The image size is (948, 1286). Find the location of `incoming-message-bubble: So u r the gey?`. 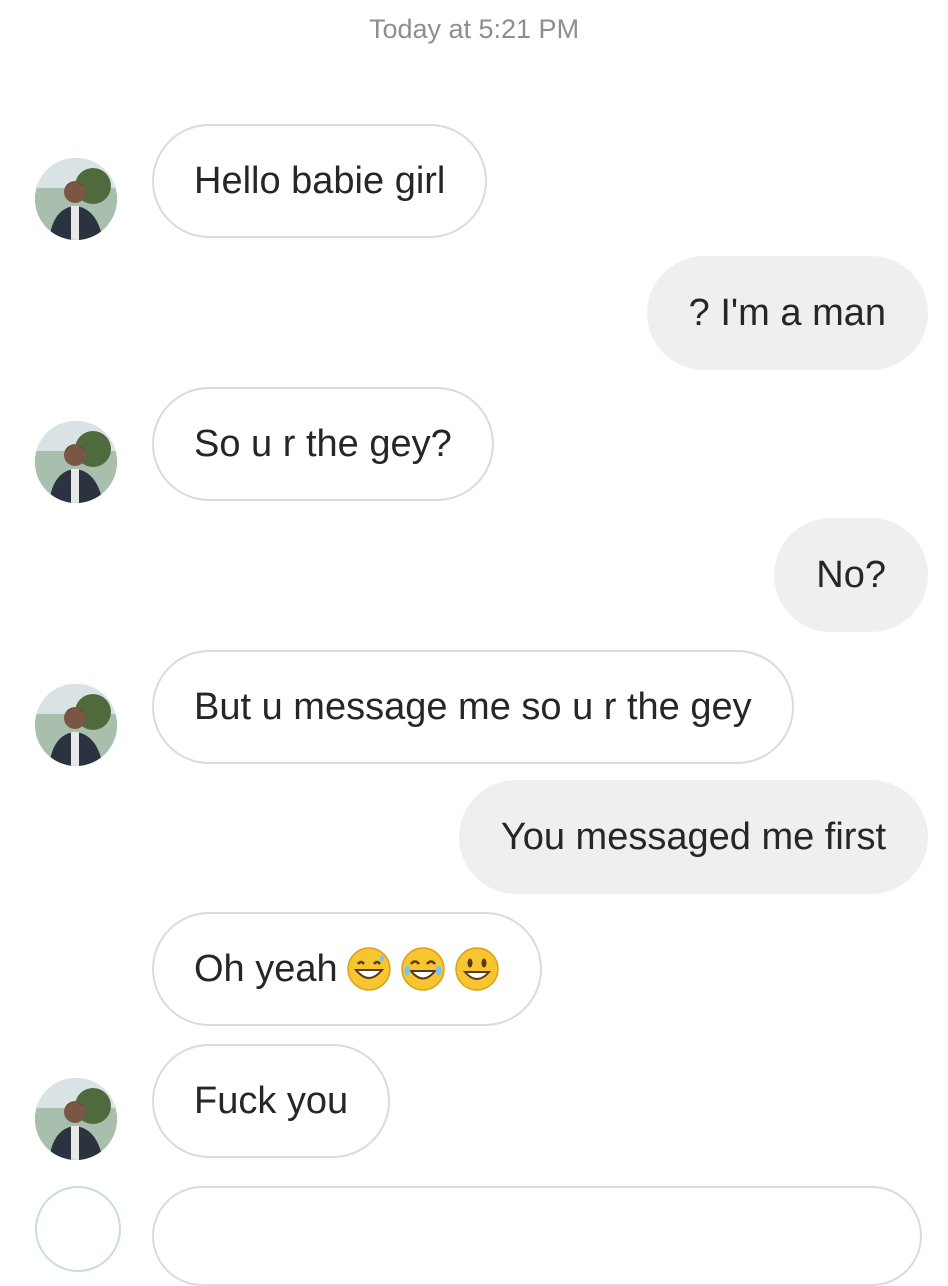

incoming-message-bubble: So u r the gey? is located at coordinates (323, 444).